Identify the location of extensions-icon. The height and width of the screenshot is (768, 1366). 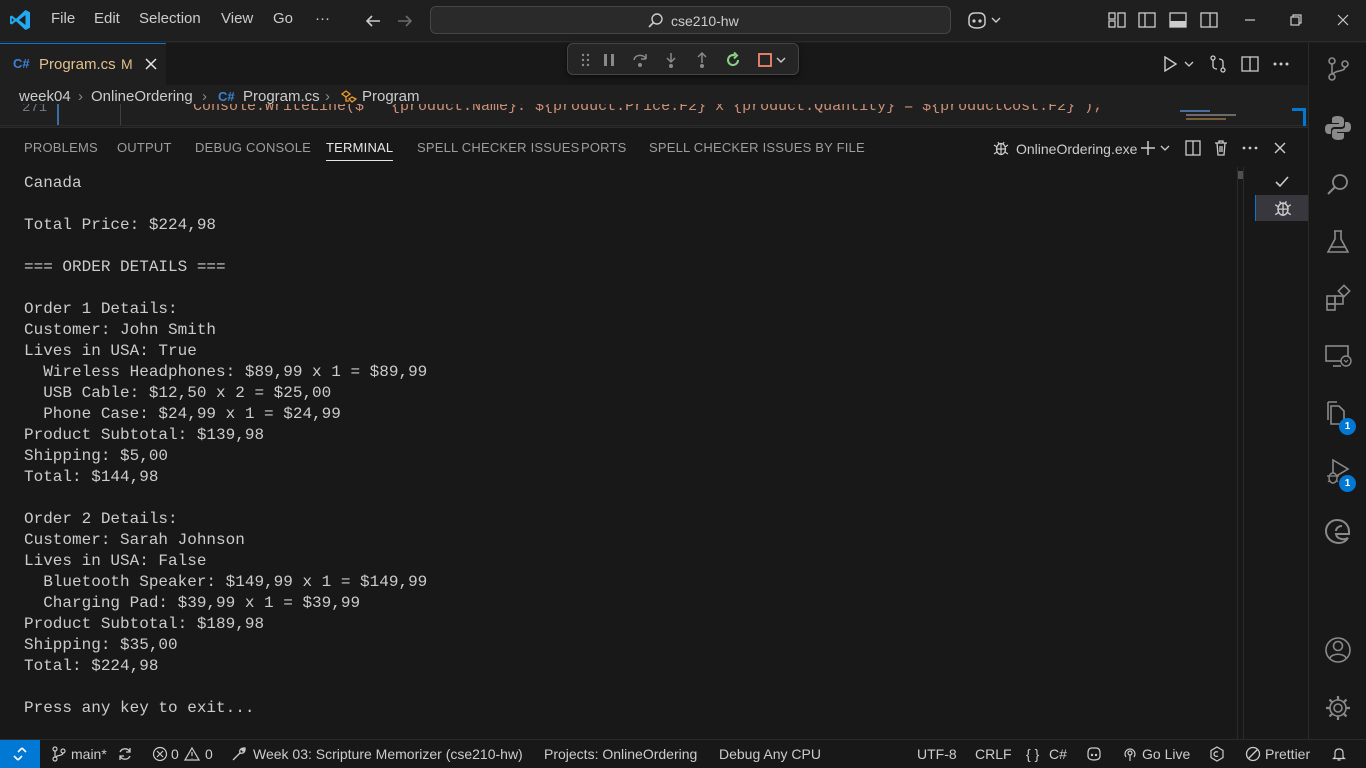
(1338, 299).